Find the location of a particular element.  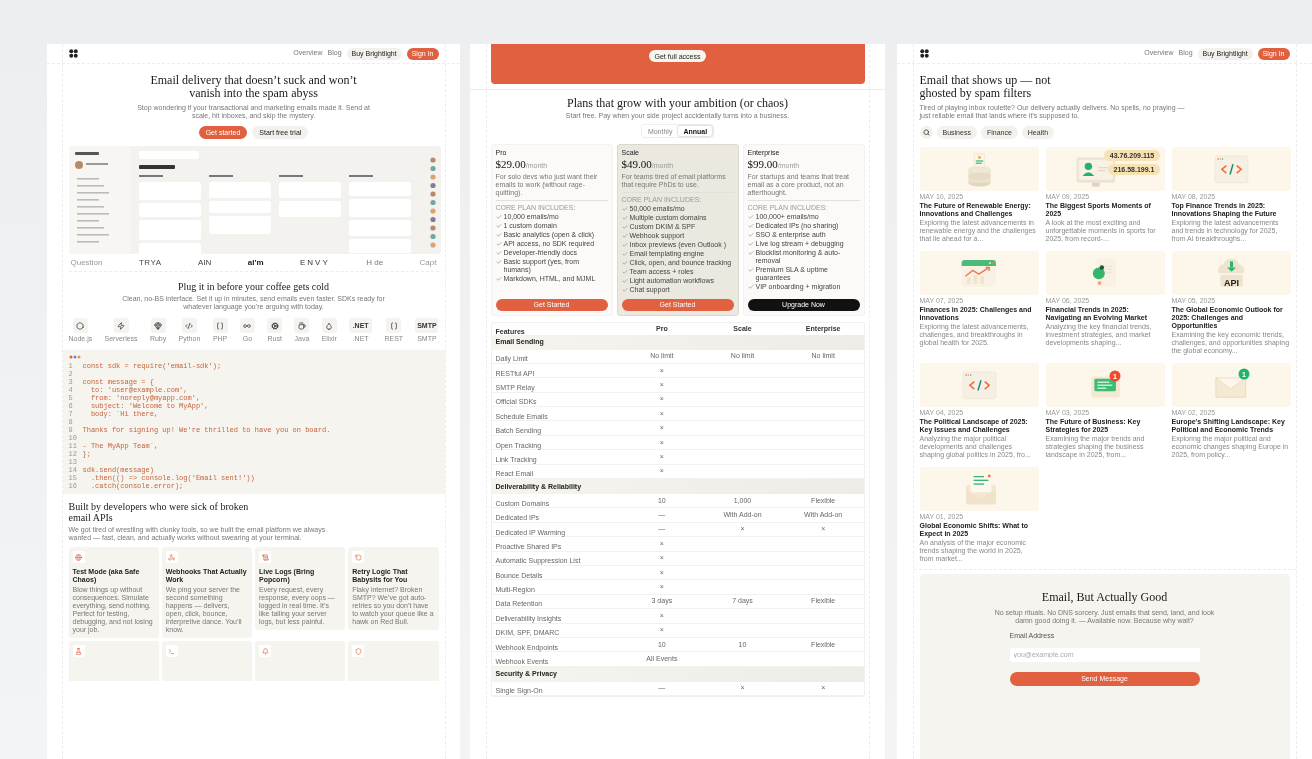

coffee-icon is located at coordinates (301, 325).